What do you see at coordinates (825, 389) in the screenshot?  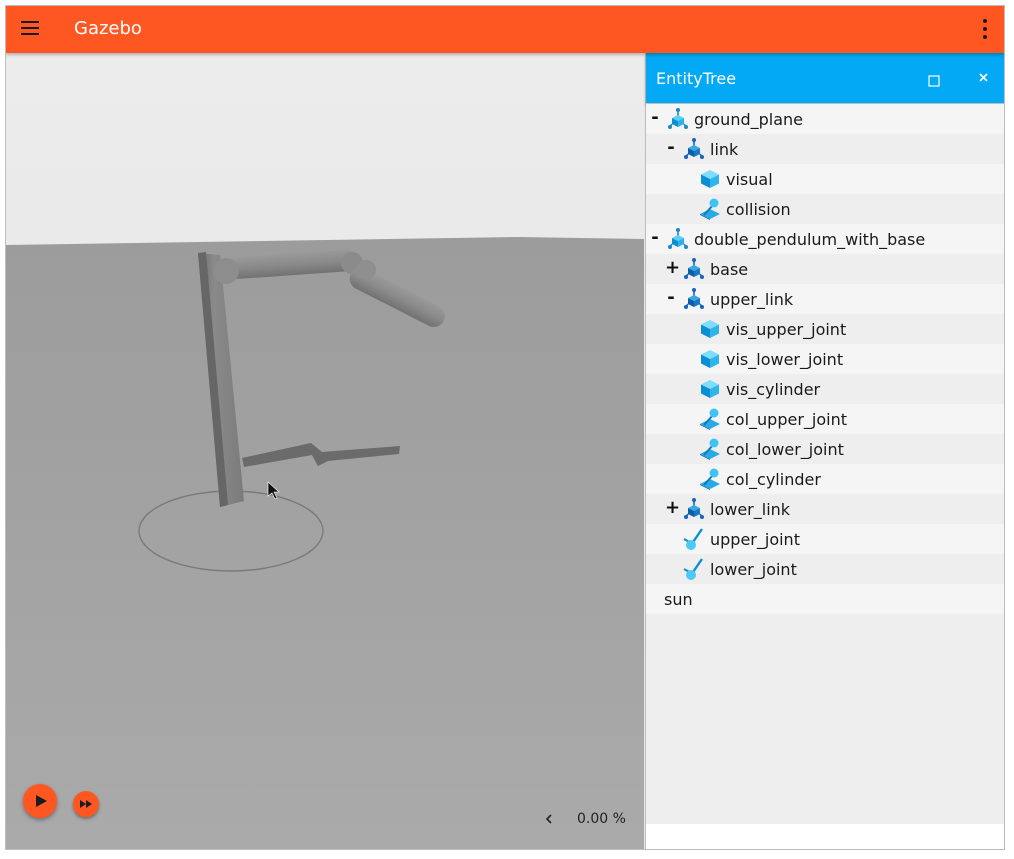 I see `tree-item-vis-cylinder: vis_cylinder` at bounding box center [825, 389].